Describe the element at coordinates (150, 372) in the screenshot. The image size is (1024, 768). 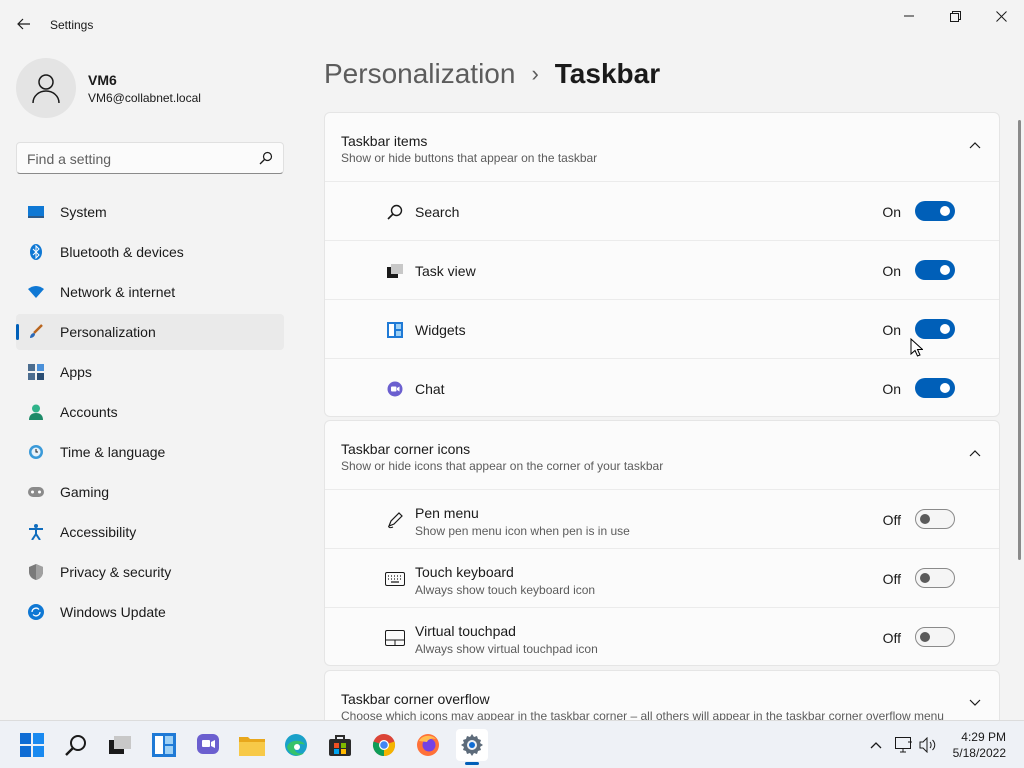
I see `nav-item-apps: Apps` at that location.